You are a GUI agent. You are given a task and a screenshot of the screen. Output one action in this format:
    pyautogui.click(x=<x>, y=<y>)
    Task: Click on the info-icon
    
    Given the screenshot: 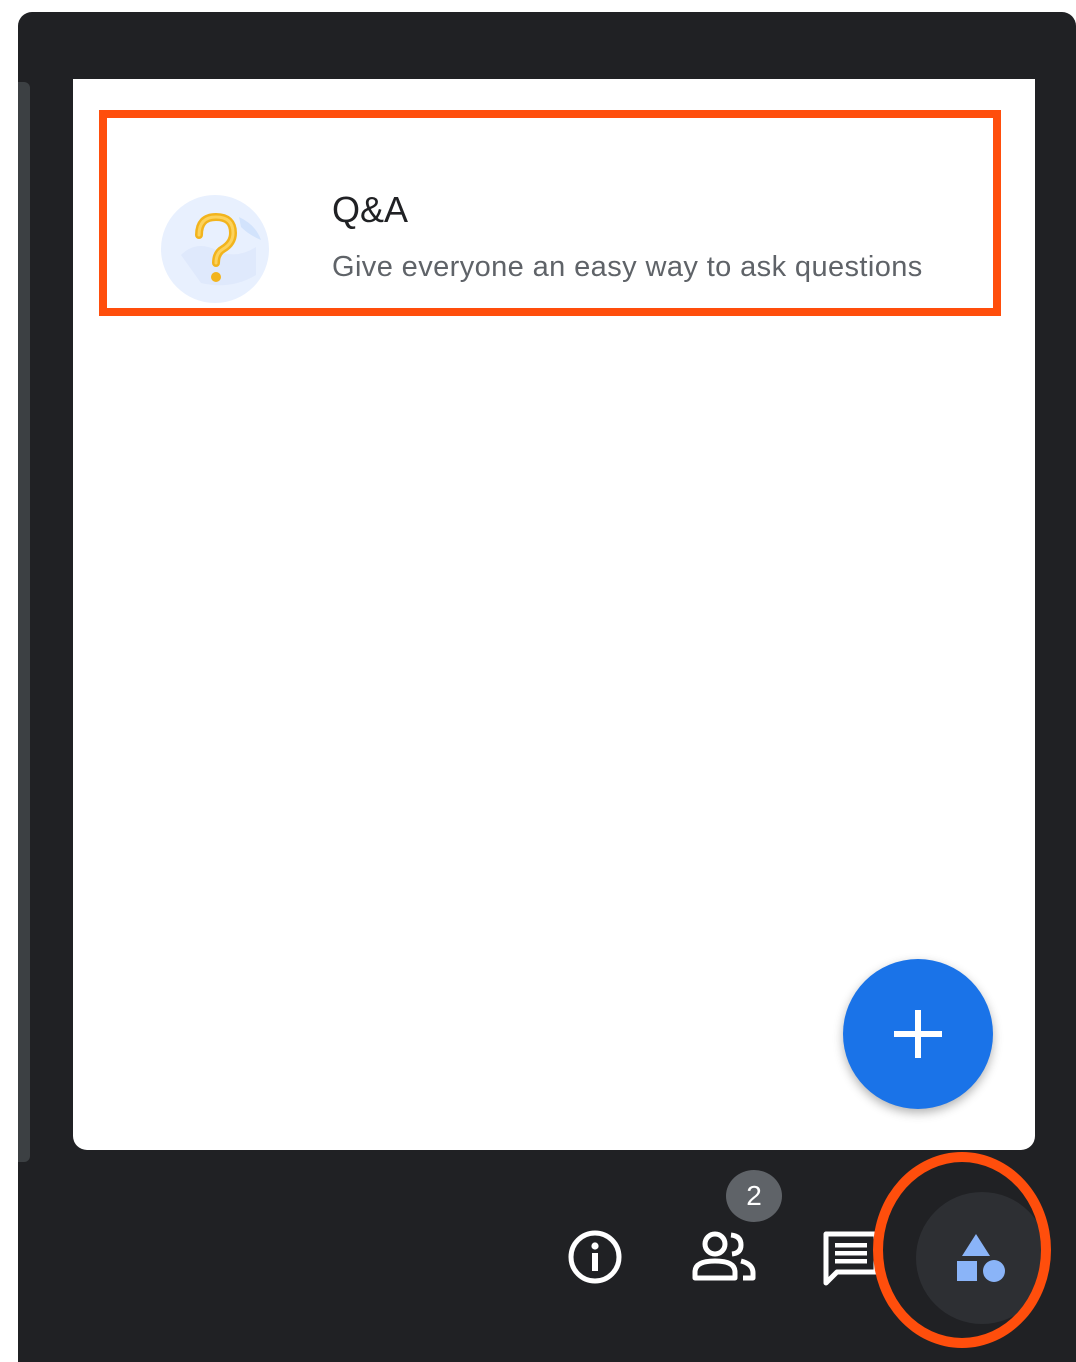 What is the action you would take?
    pyautogui.click(x=595, y=1257)
    